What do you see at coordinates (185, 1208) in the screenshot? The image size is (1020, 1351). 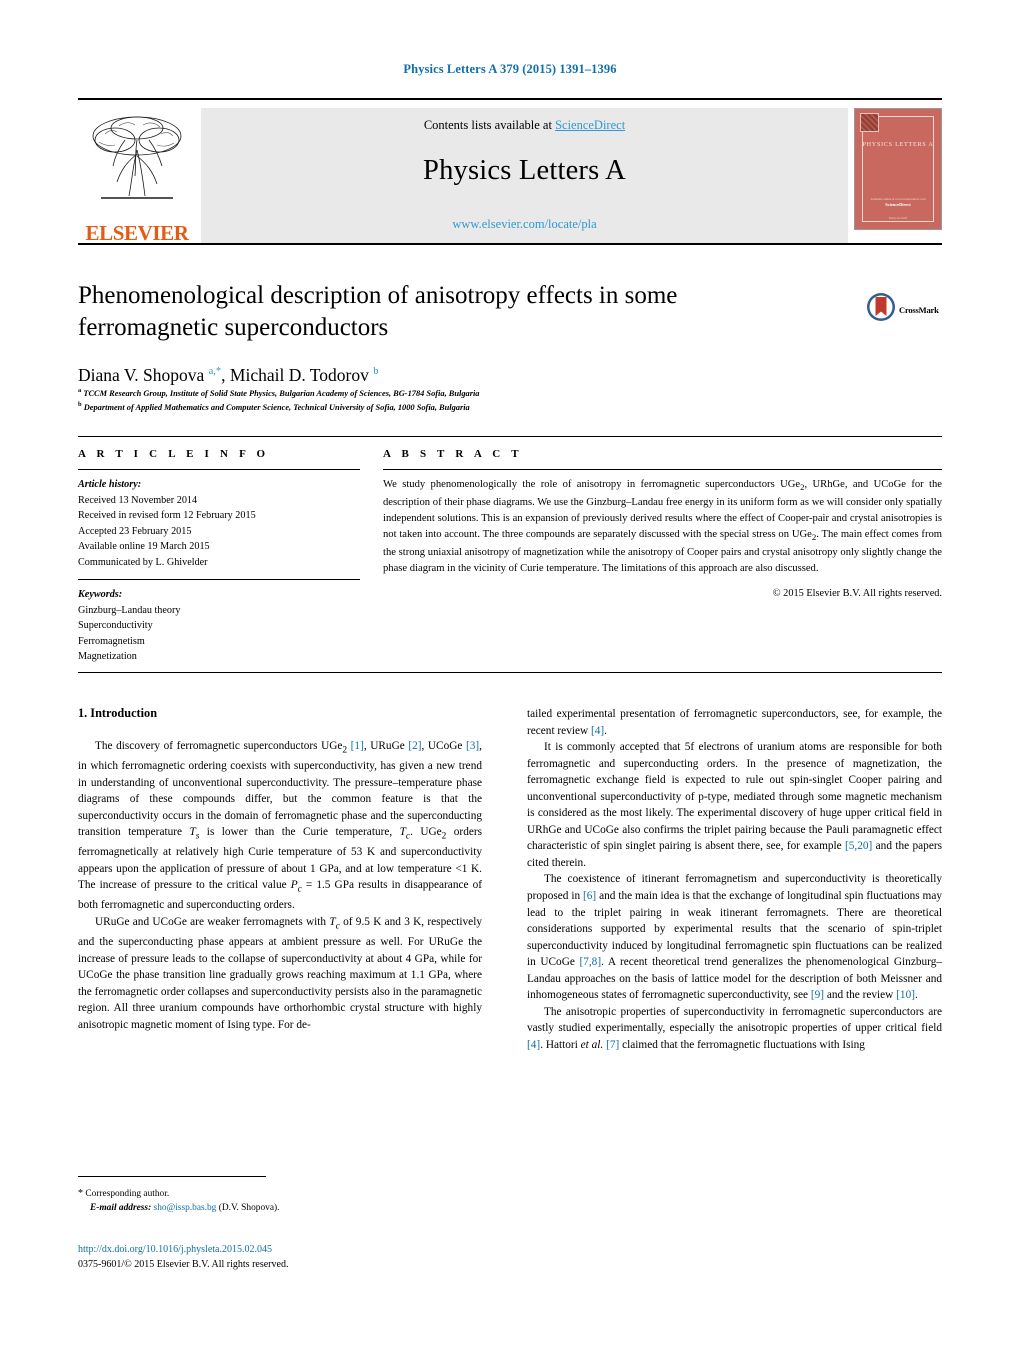 I see `email-link: sho@issp.bas.bg` at bounding box center [185, 1208].